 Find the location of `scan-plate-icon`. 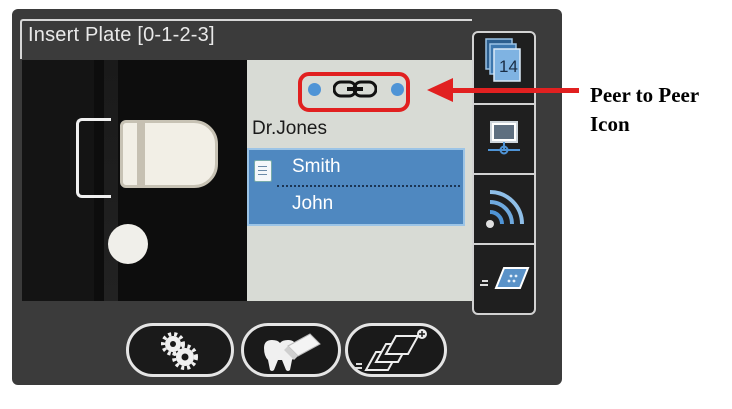

scan-plate-icon is located at coordinates (505, 278).